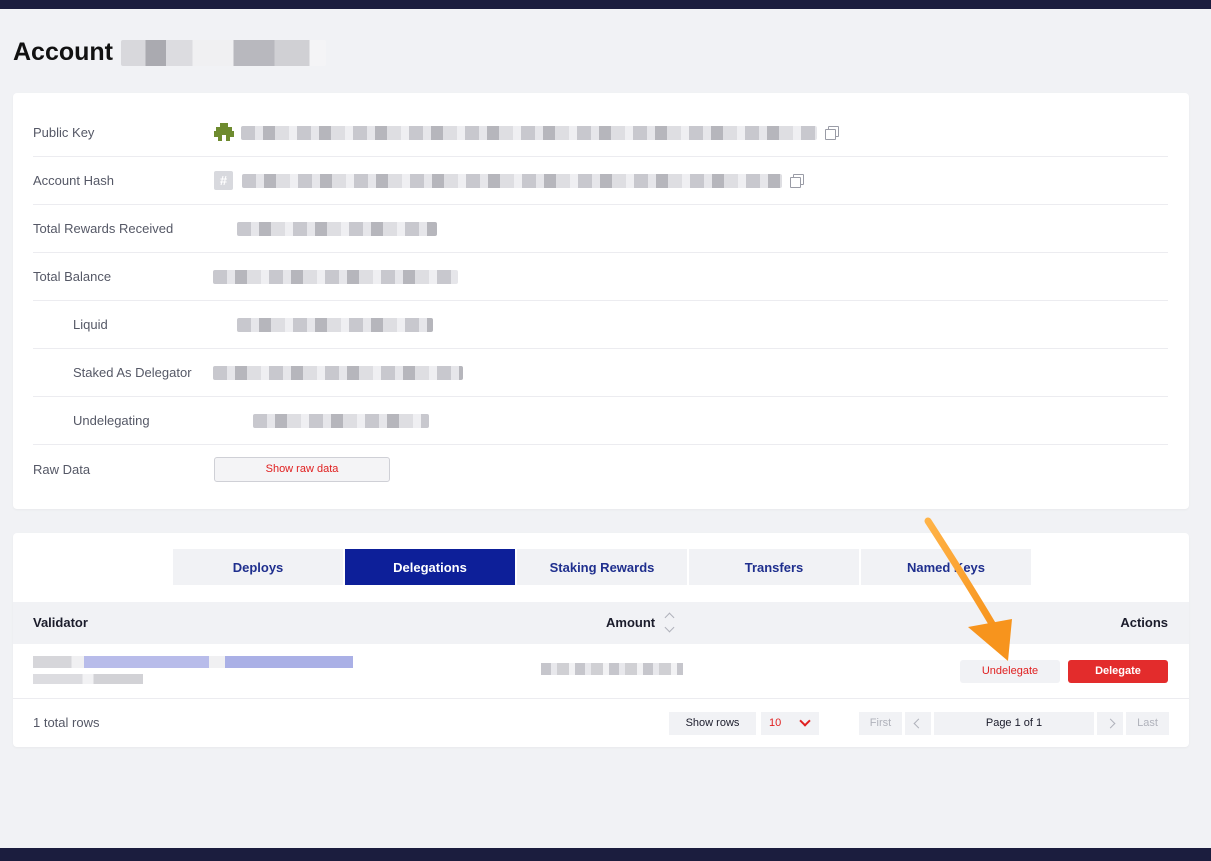 This screenshot has height=861, width=1211. I want to click on page-indicator: Page 1 of 1, so click(1014, 723).